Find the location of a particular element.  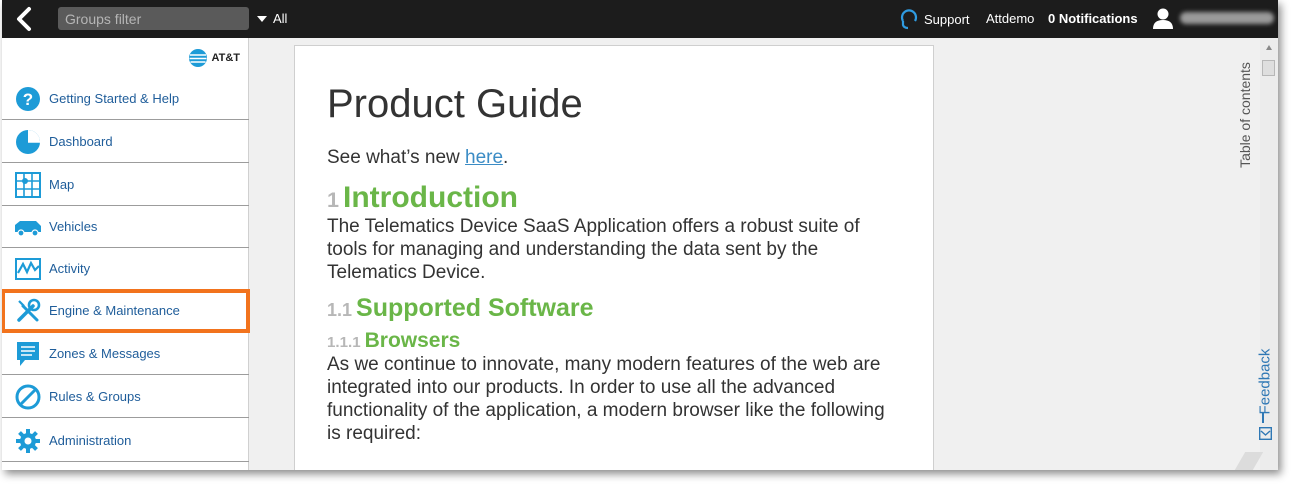

section-heading-browsers: 1.1.1 Browsers is located at coordinates (614, 341).